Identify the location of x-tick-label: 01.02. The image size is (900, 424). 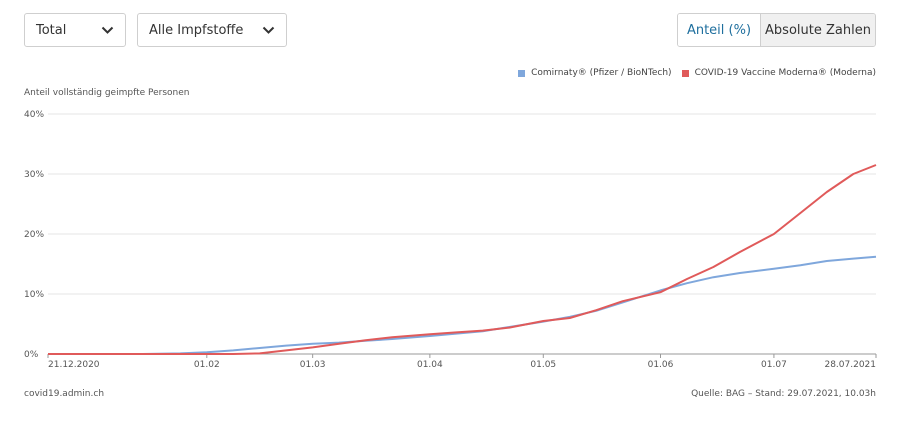
(207, 365).